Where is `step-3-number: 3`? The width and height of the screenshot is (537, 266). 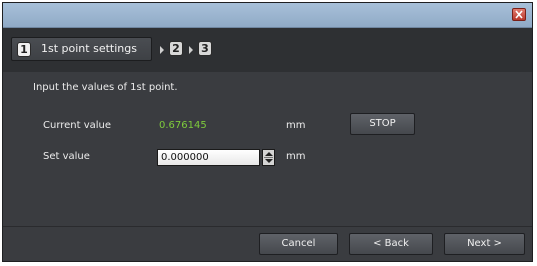 step-3-number: 3 is located at coordinates (205, 48).